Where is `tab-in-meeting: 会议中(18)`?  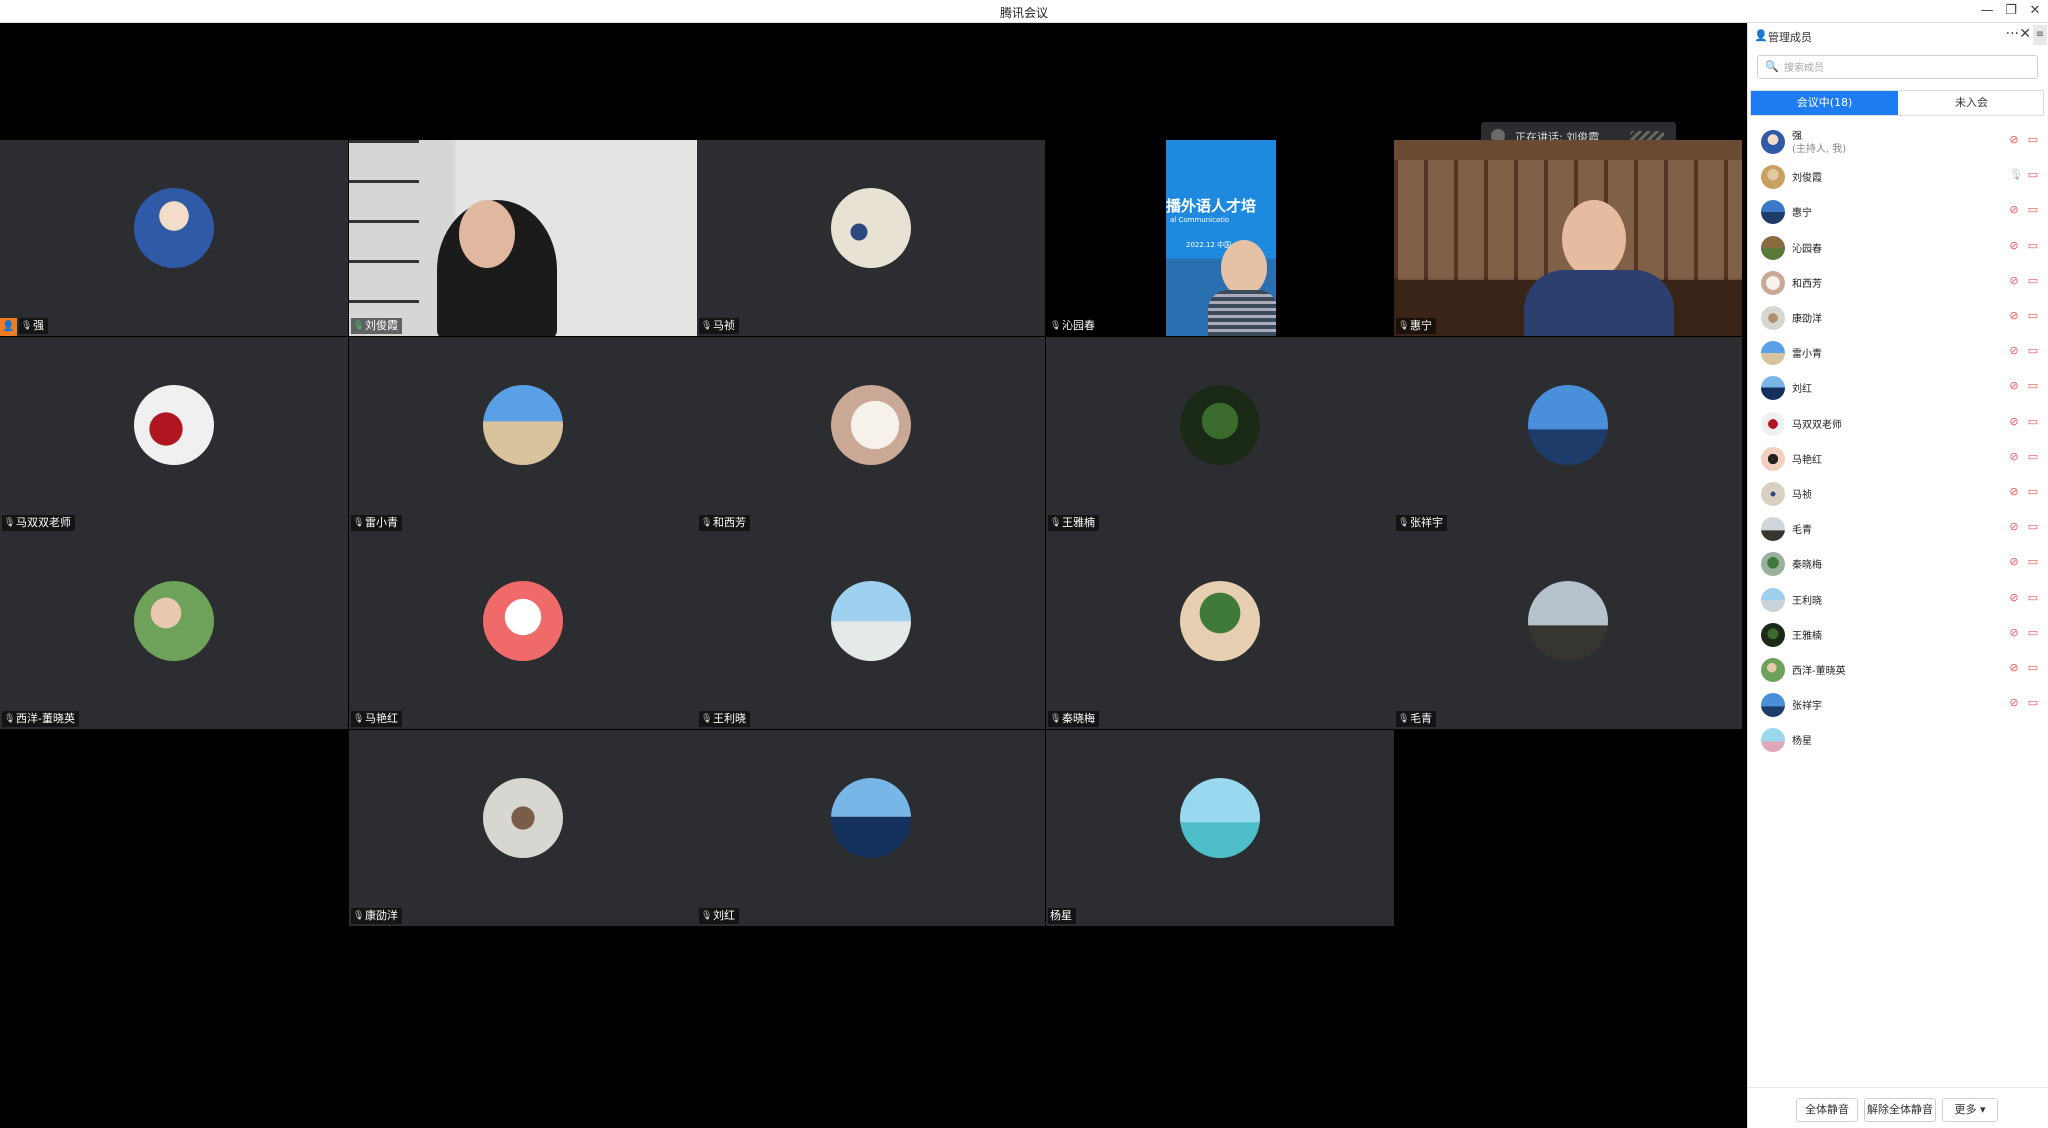
tab-in-meeting: 会议中(18) is located at coordinates (1824, 103).